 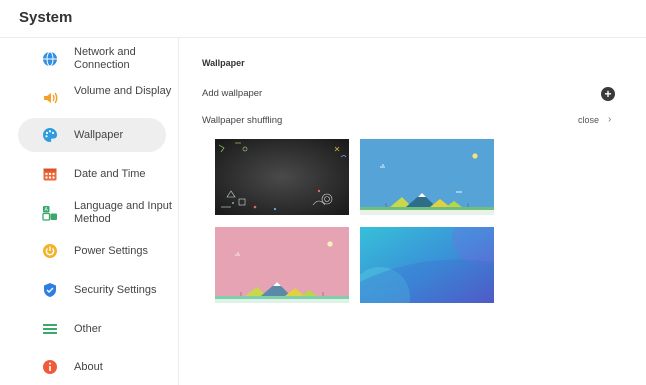 I want to click on sidebar-item-label: Other, so click(x=88, y=329).